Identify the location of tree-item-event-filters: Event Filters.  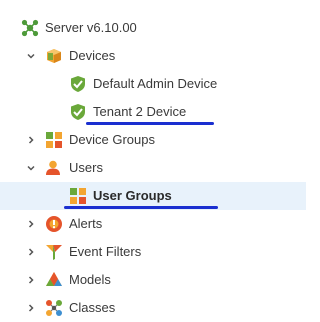
(153, 252).